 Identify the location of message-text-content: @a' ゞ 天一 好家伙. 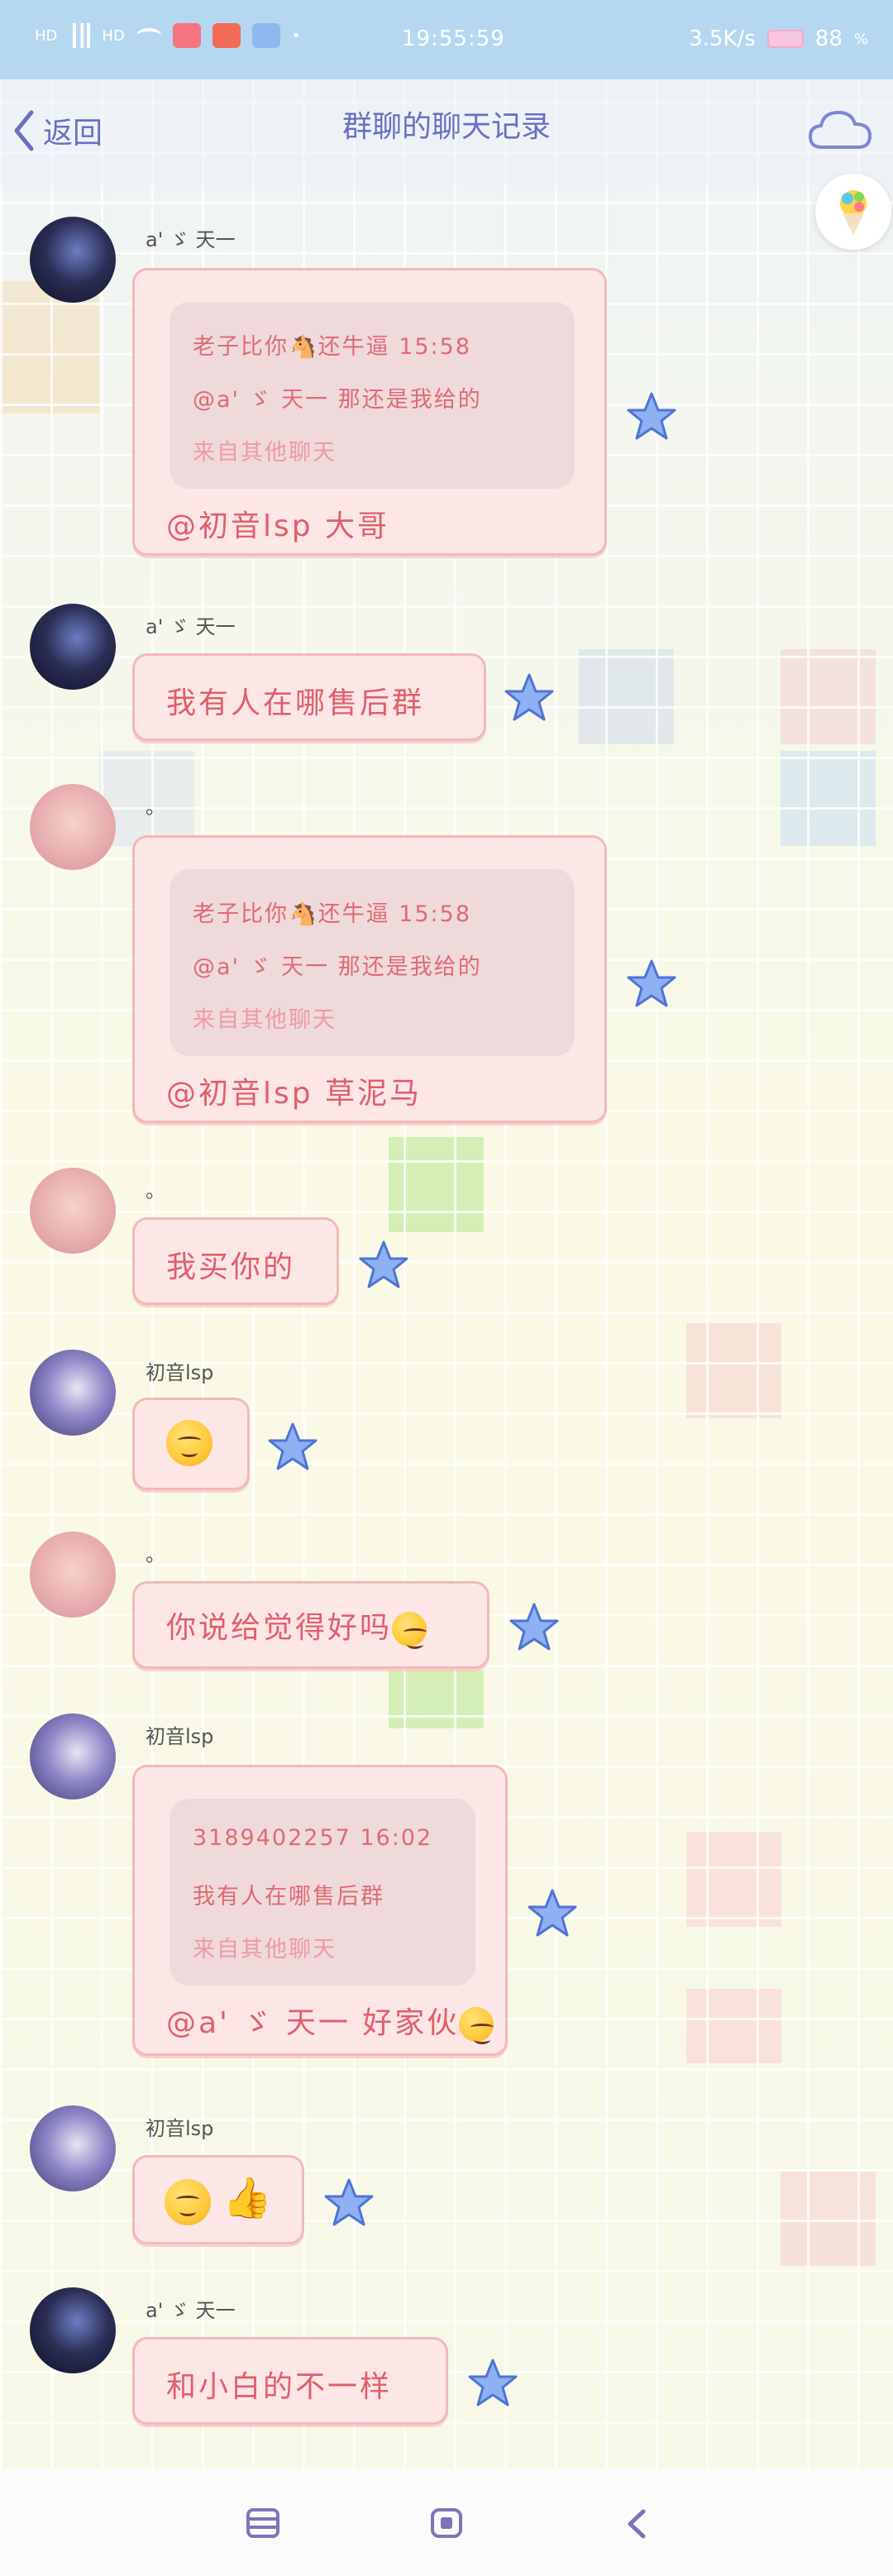
(313, 2023).